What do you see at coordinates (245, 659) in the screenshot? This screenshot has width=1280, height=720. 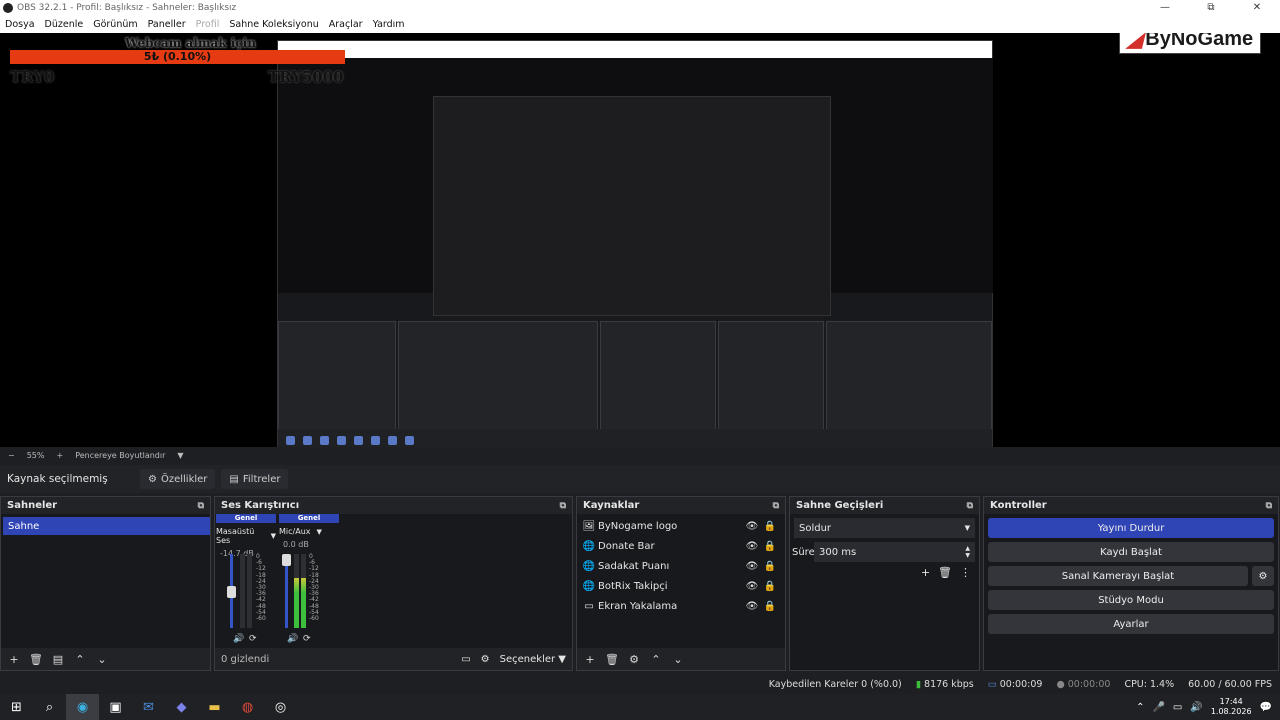 I see `hidden-count: 0 gizlendi` at bounding box center [245, 659].